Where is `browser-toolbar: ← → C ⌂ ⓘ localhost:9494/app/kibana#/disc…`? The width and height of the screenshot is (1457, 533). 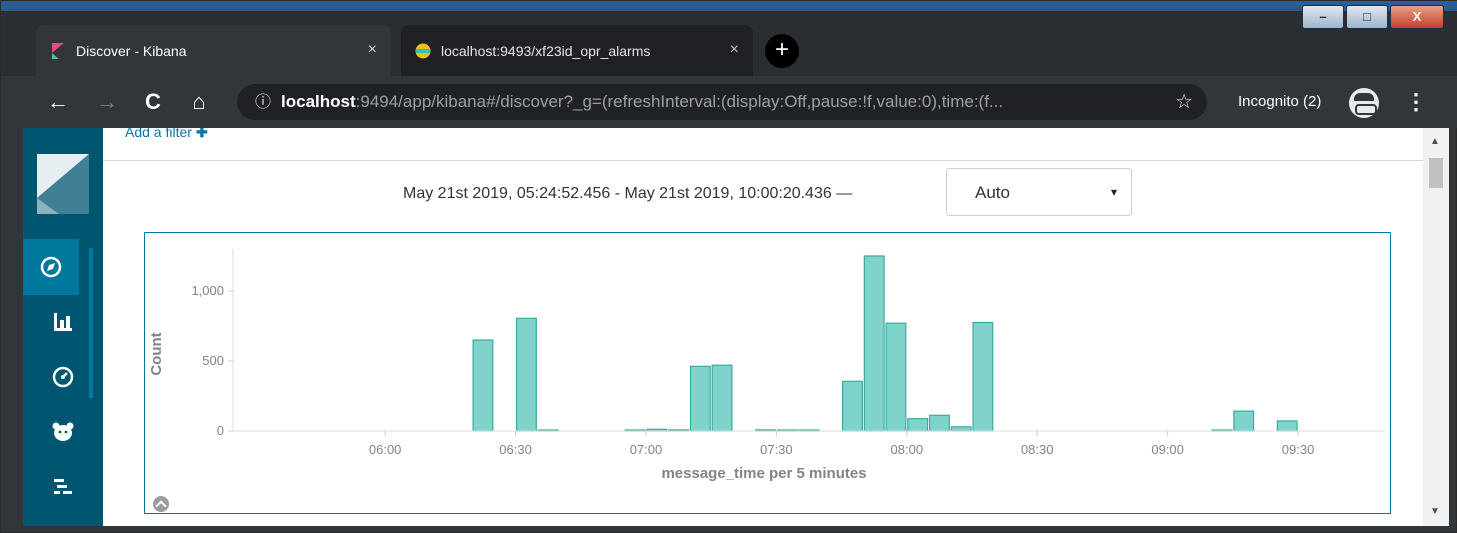
browser-toolbar: ← → C ⌂ ⓘ localhost:9494/app/kibana#/disc… is located at coordinates (729, 102).